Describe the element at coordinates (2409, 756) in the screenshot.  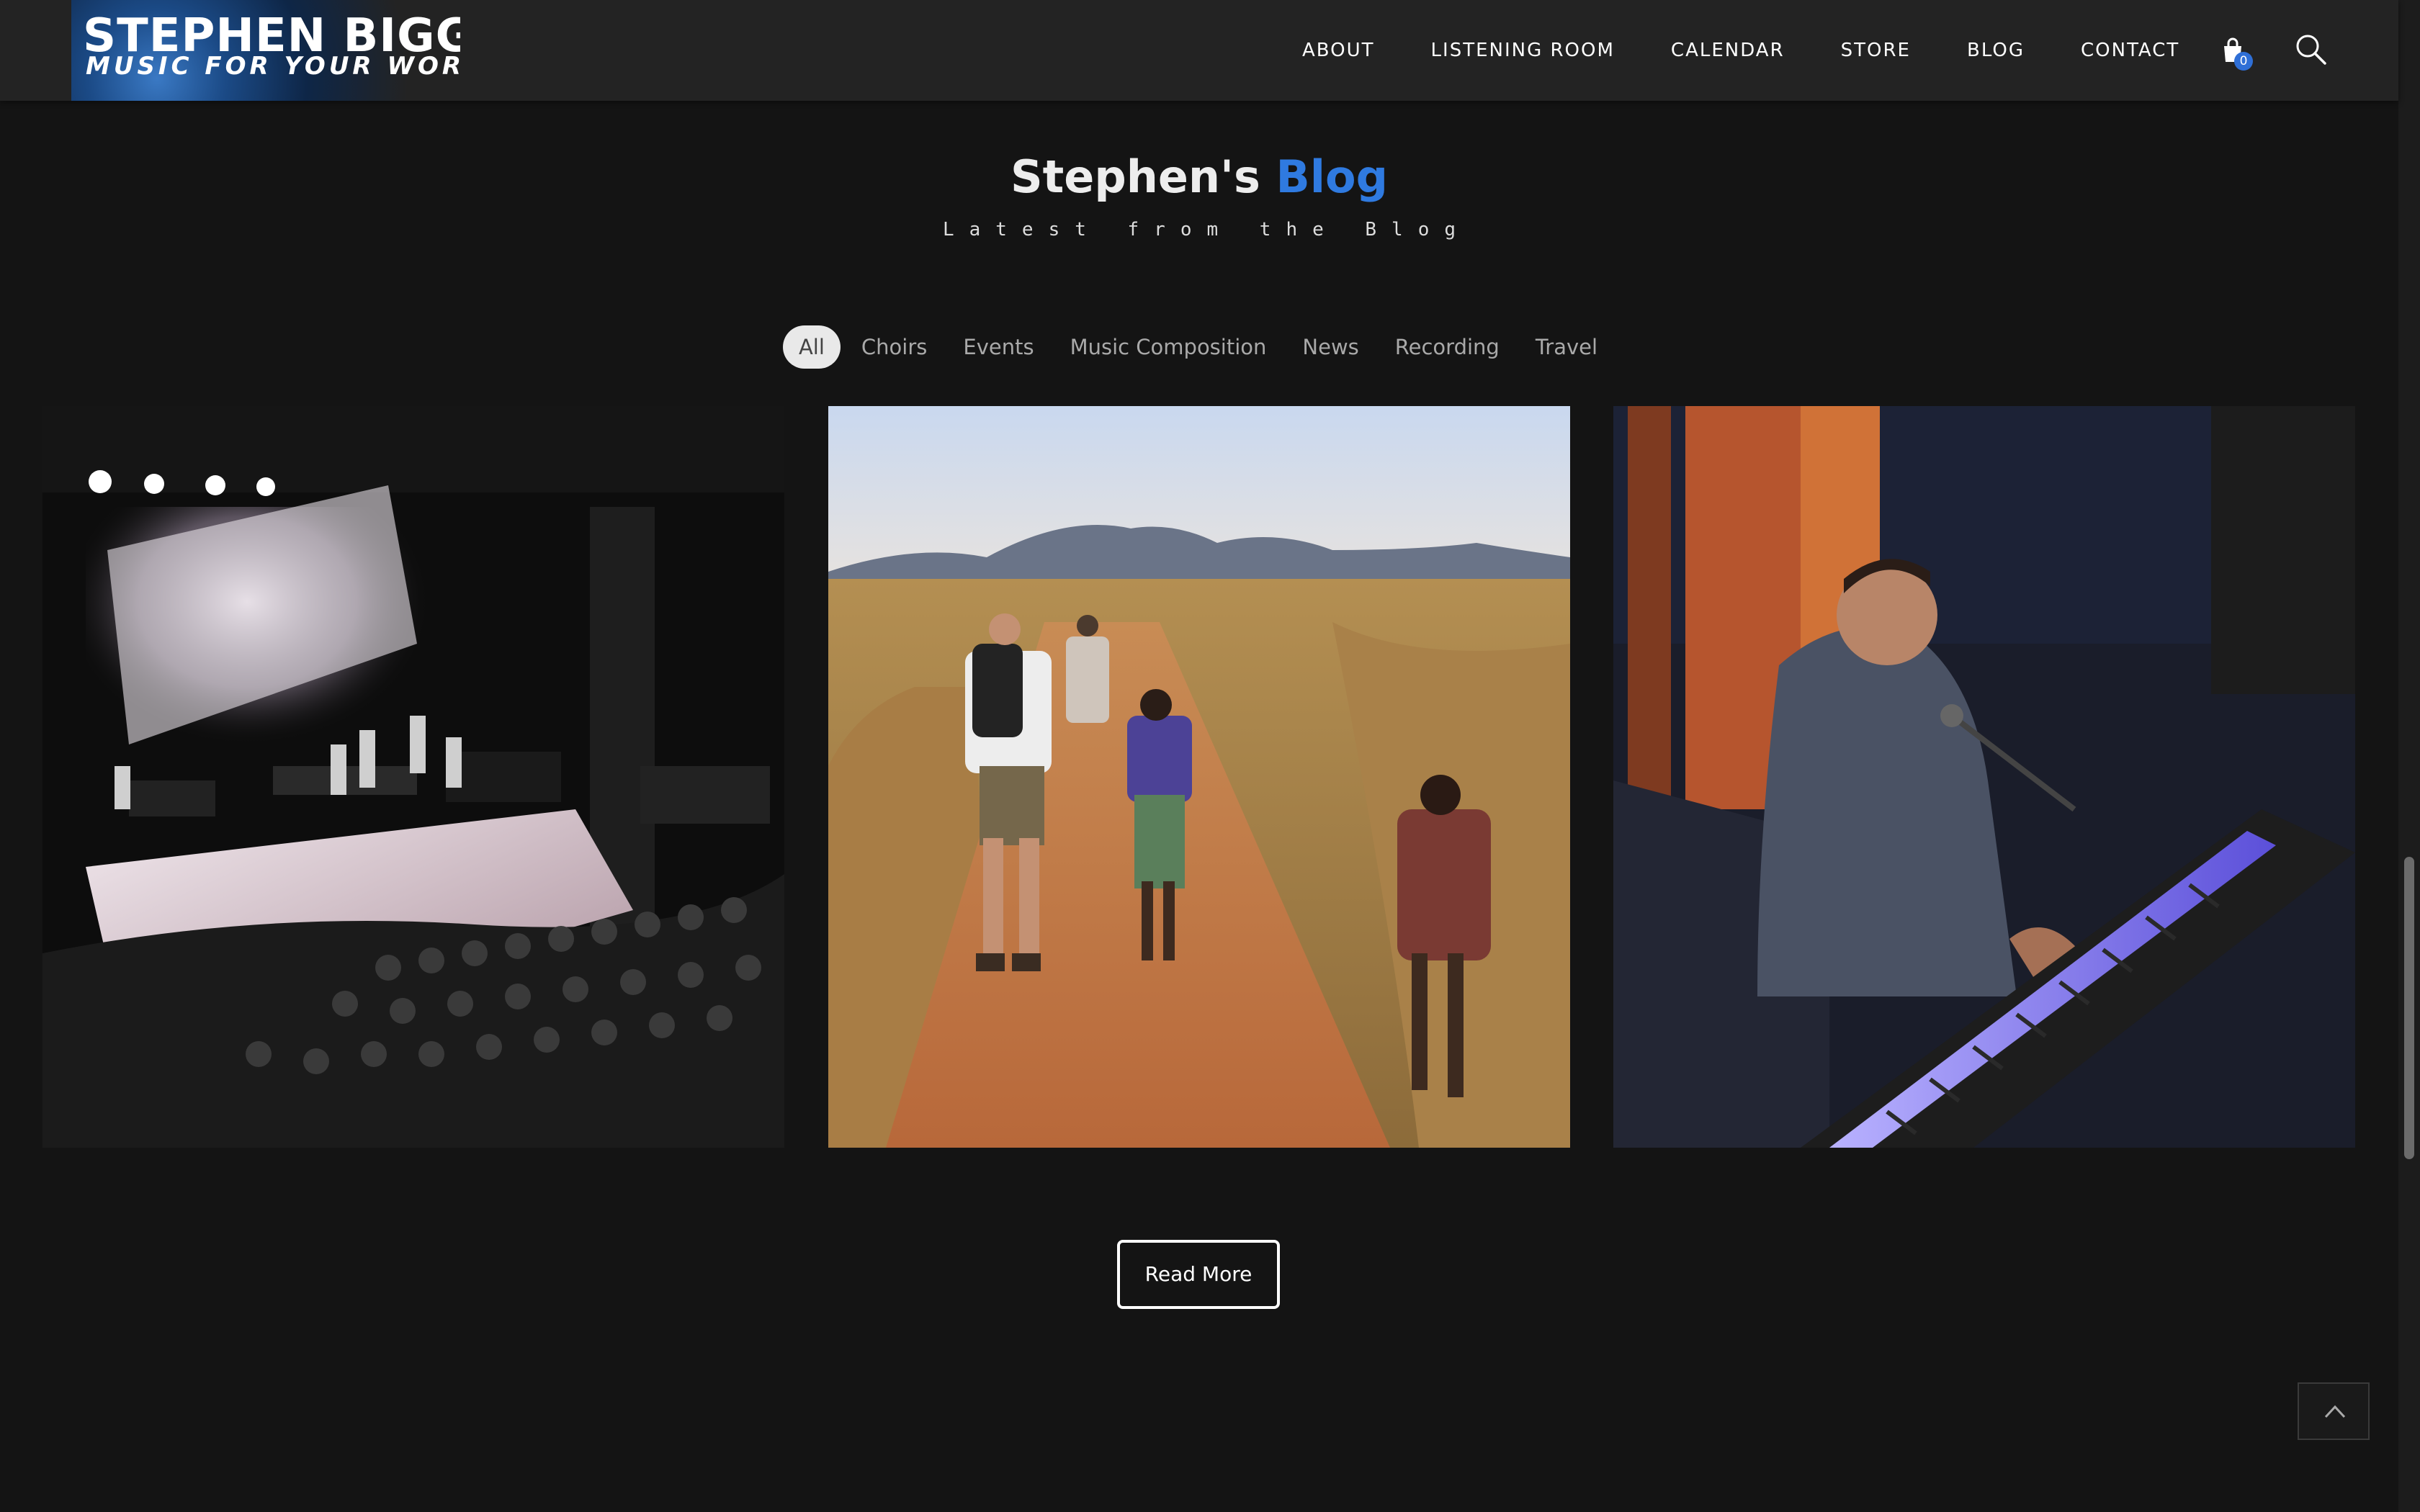
I see `scrollbar-track` at that location.